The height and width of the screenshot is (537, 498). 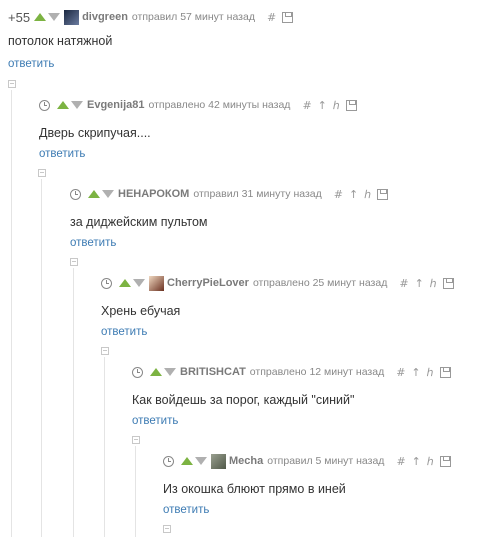 I want to click on comment-header: Mecha отправил 5 минут назад # ↑ ℎ, so click(x=330, y=461).